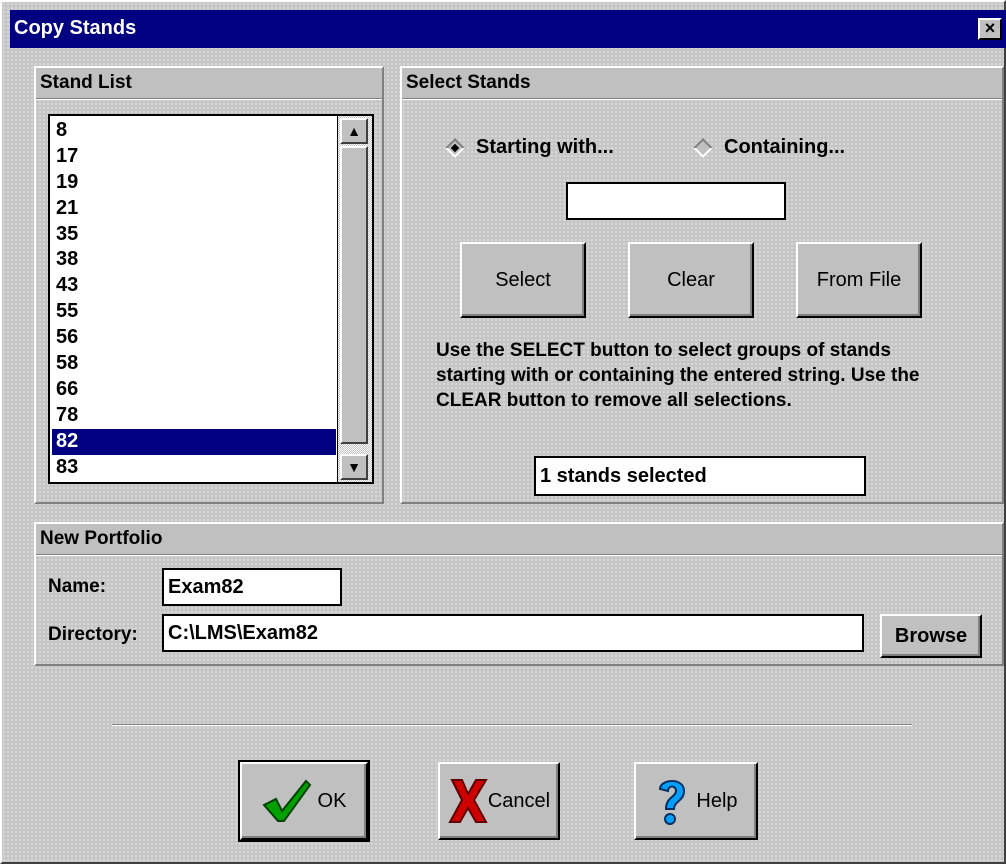  Describe the element at coordinates (194, 338) in the screenshot. I see `stand-list-item: 56` at that location.